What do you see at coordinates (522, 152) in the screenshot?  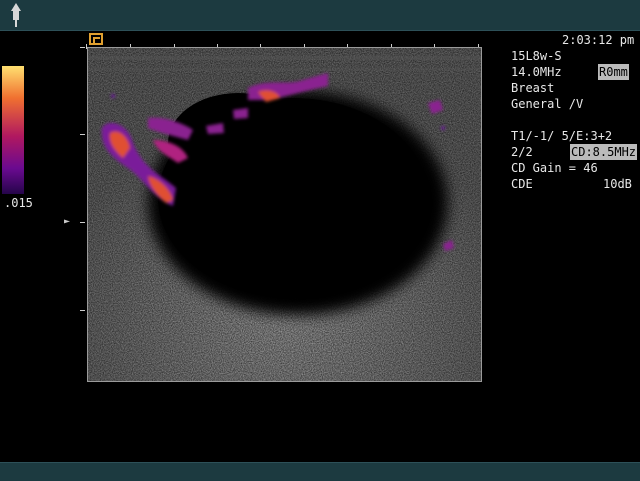 I see `info-params-line2: 2/2` at bounding box center [522, 152].